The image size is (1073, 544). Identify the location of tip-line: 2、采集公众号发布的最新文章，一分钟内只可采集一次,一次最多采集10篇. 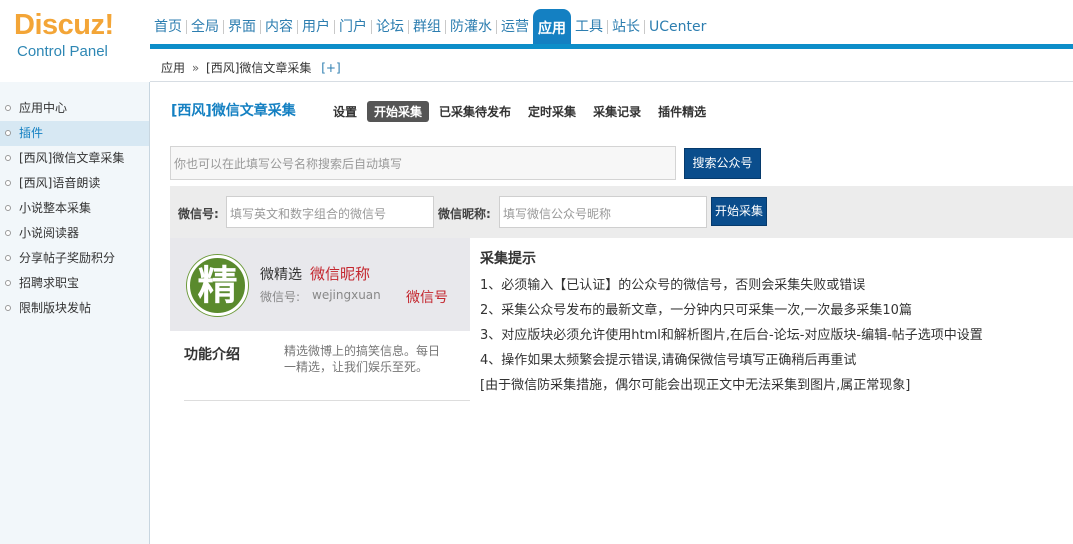
(696, 310).